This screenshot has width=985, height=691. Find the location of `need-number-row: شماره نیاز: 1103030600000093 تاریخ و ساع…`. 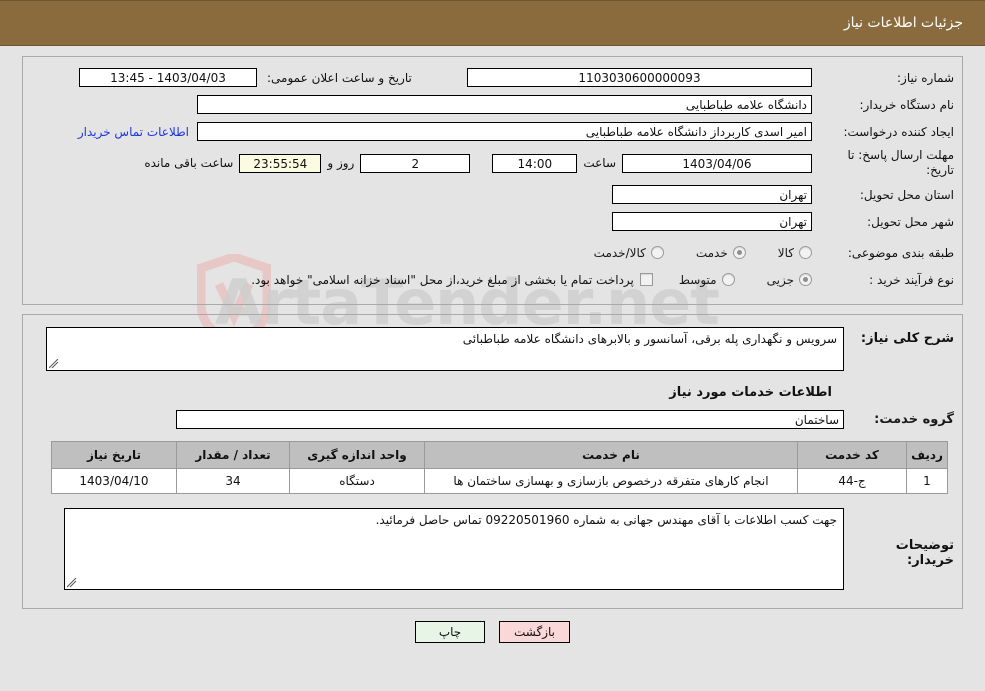

need-number-row: شماره نیاز: 1103030600000093 تاریخ و ساع… is located at coordinates (492, 77).